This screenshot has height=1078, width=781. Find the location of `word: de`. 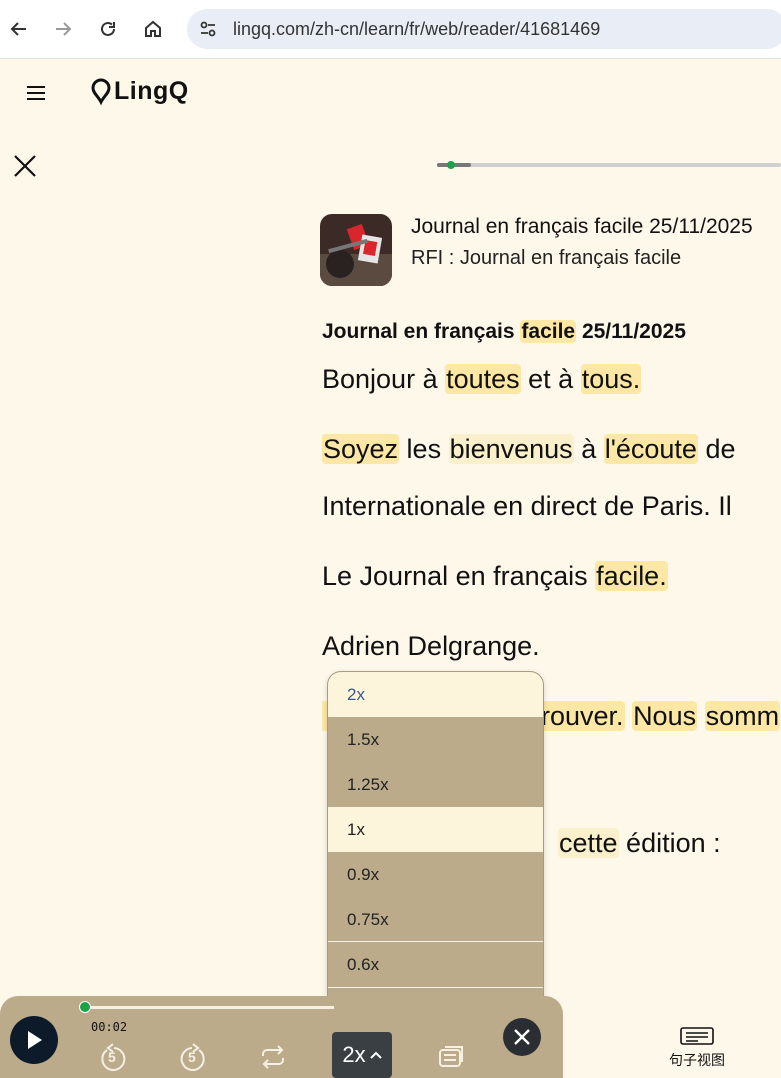

word: de is located at coordinates (716, 449).